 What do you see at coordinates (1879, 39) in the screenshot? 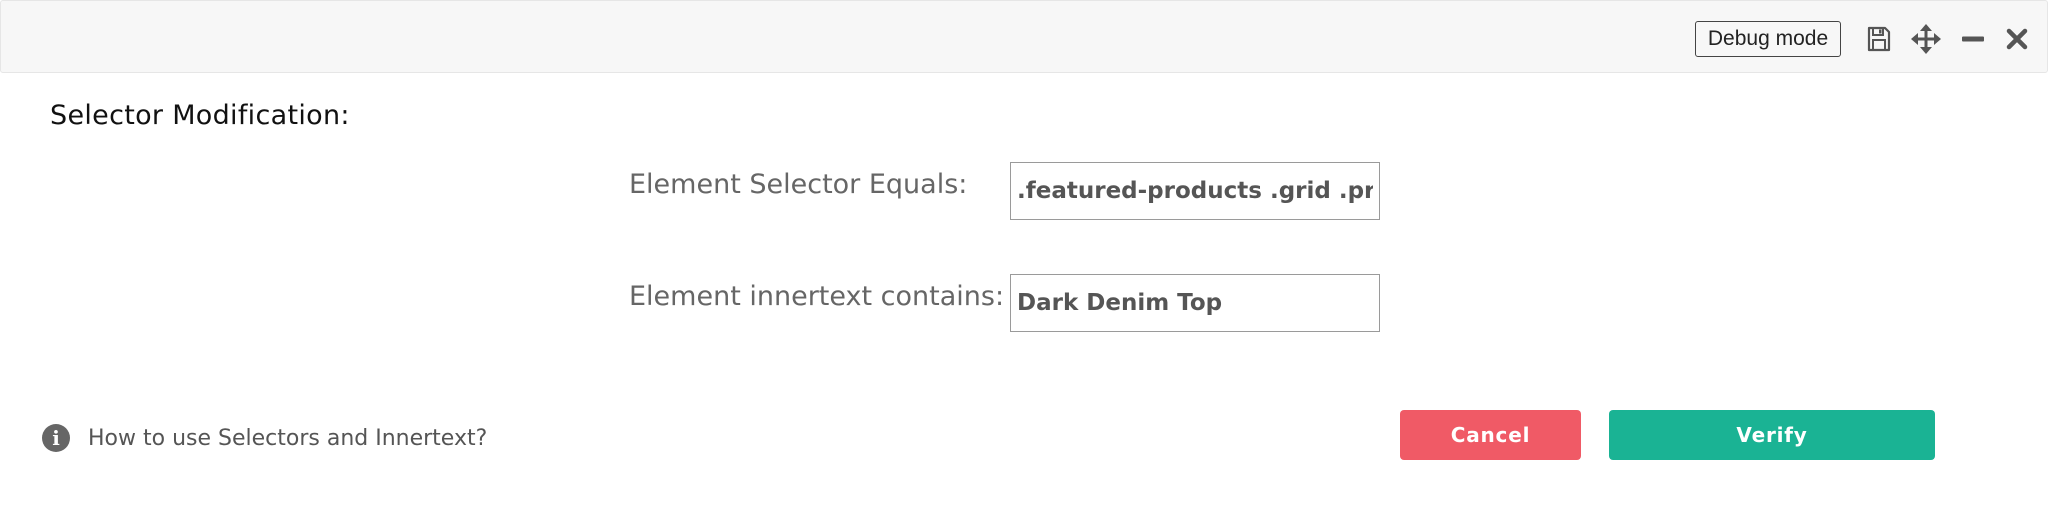
I see `save-icon` at bounding box center [1879, 39].